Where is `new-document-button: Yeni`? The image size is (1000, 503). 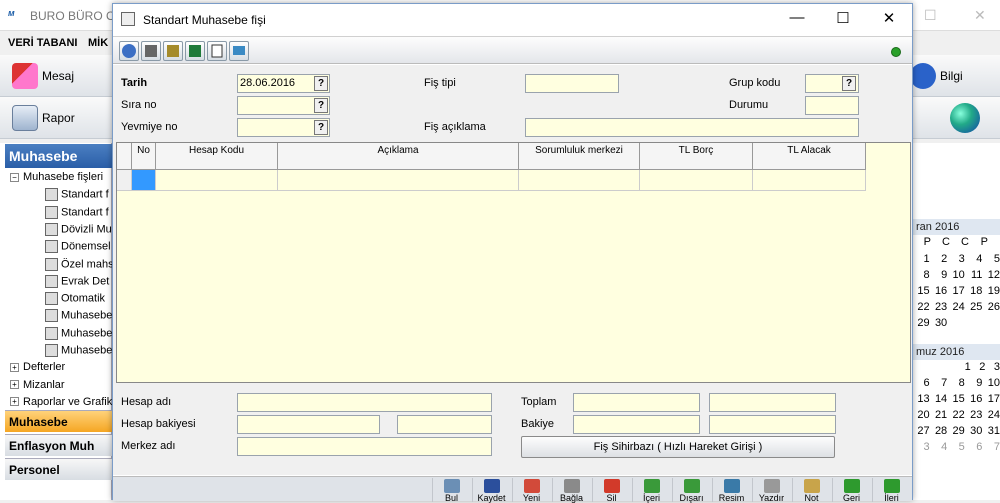
new-document-button: Yeni is located at coordinates (531, 490).